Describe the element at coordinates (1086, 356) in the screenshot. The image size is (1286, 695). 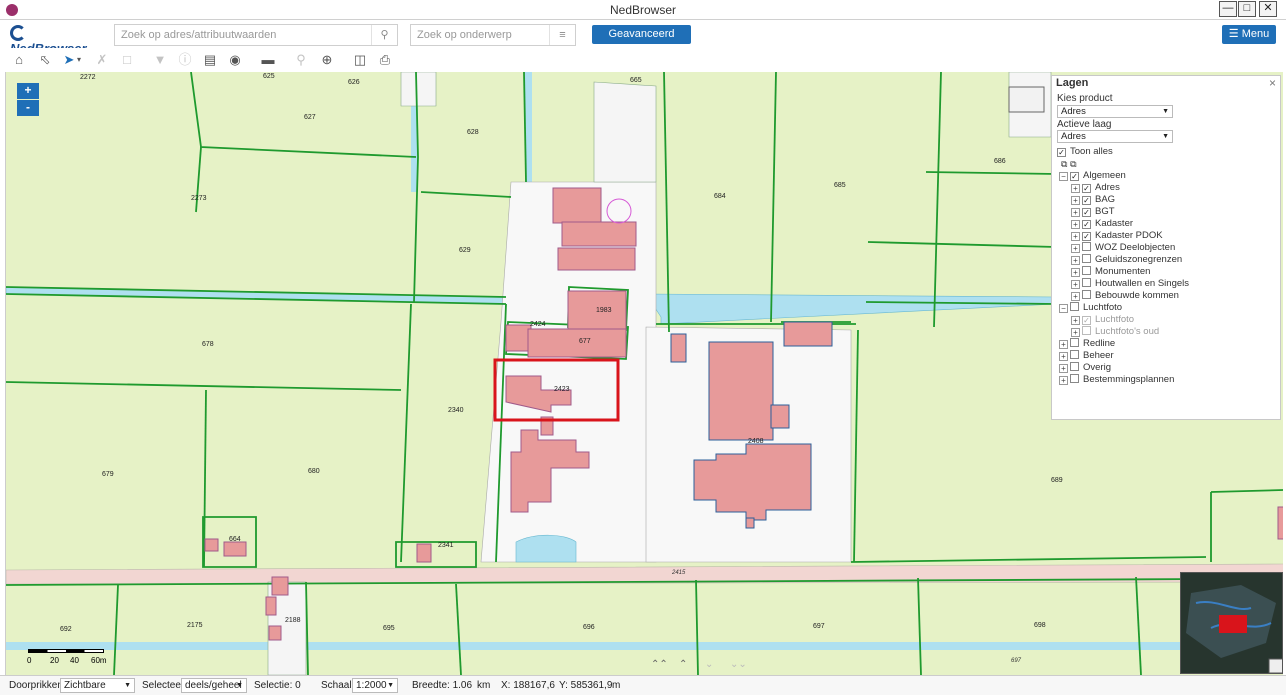
I see `layer-item-beheer: + Beheer` at that location.